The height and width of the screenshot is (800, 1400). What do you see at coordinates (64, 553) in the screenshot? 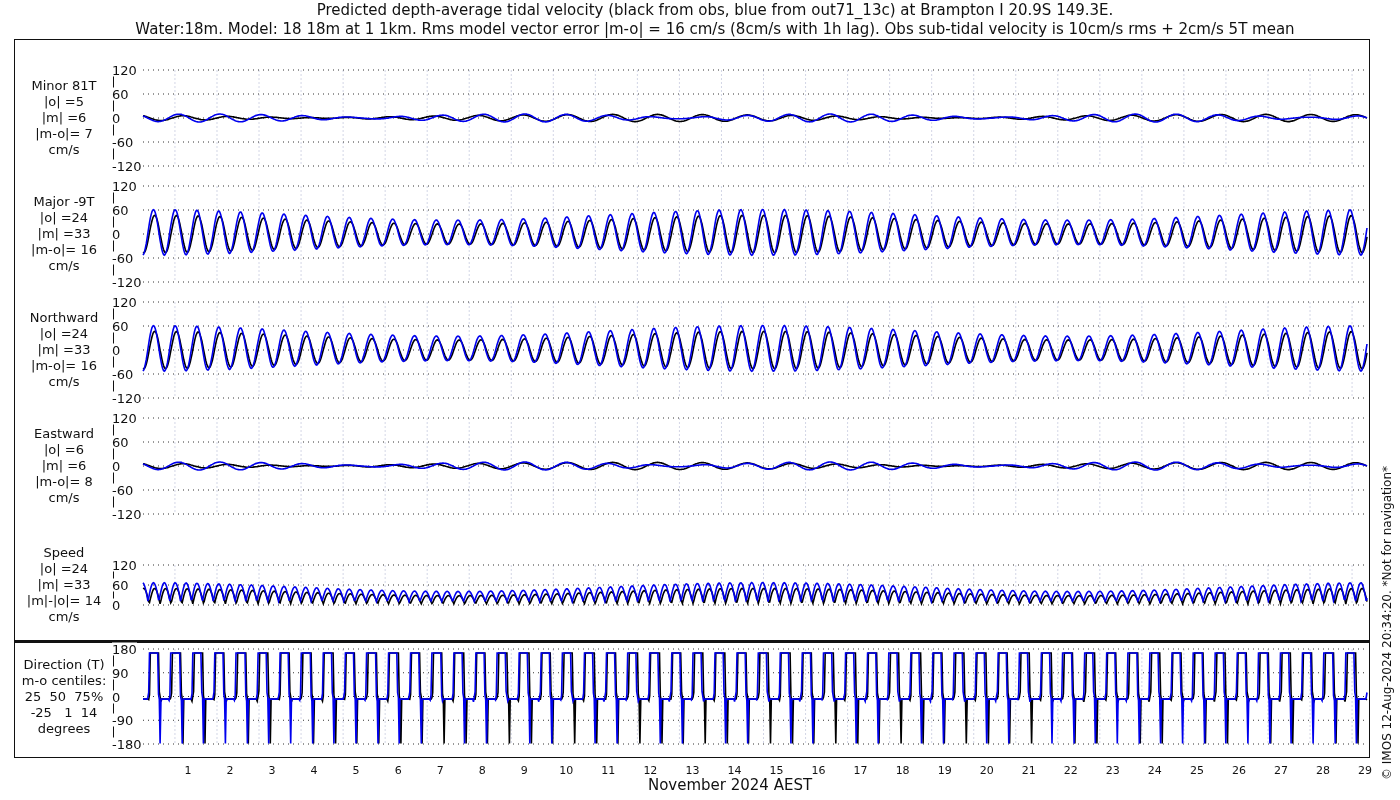
I see `panel-label: Speed` at bounding box center [64, 553].